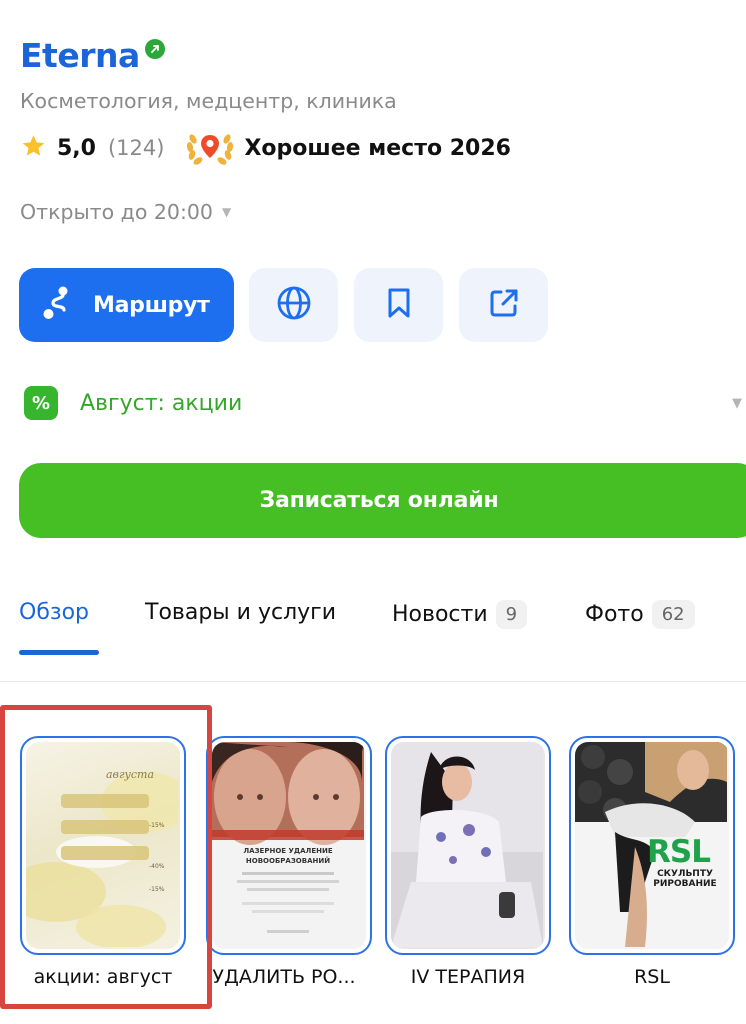 Image resolution: width=746 pixels, height=1024 pixels. Describe the element at coordinates (679, 852) in the screenshot. I see `story-brand: RSL` at that location.